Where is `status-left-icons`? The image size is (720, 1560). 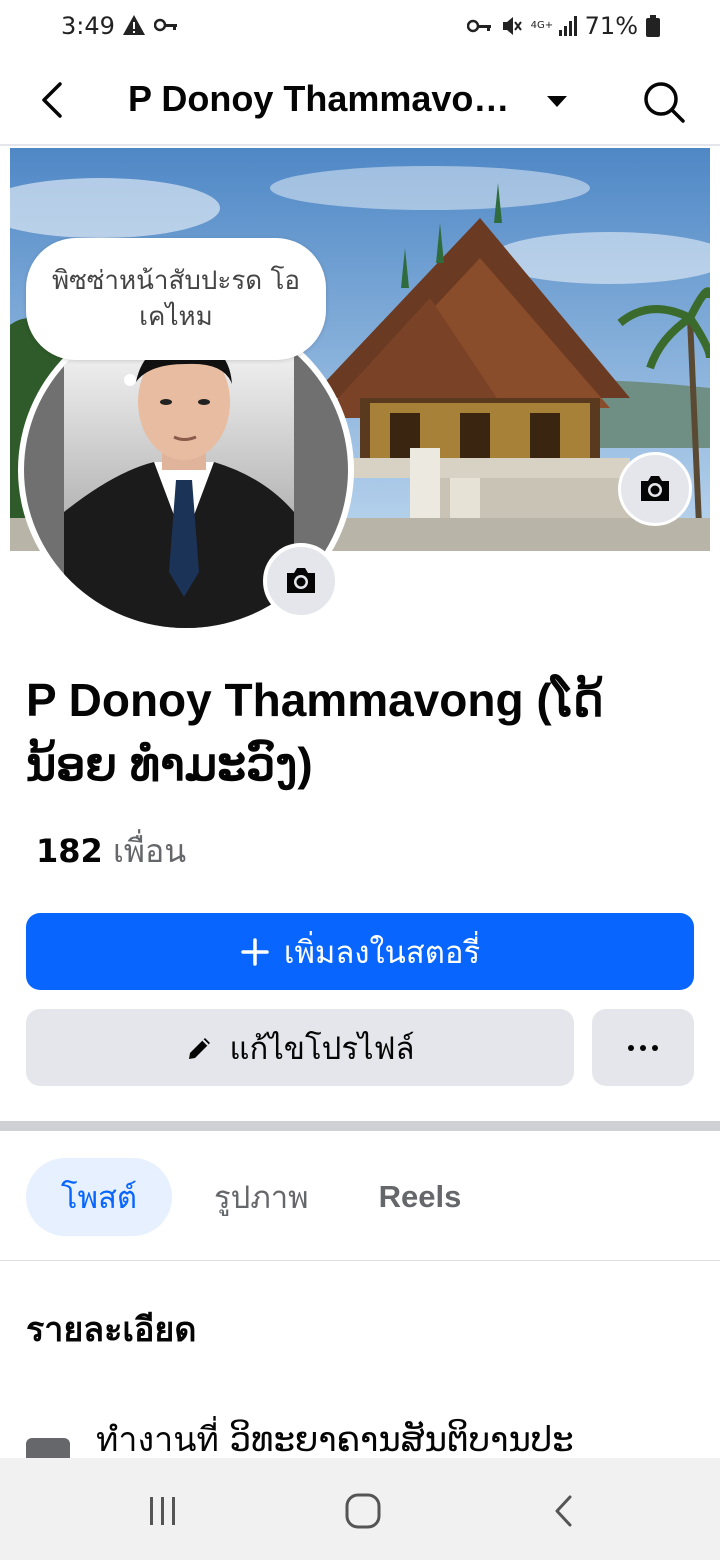 status-left-icons is located at coordinates (150, 25).